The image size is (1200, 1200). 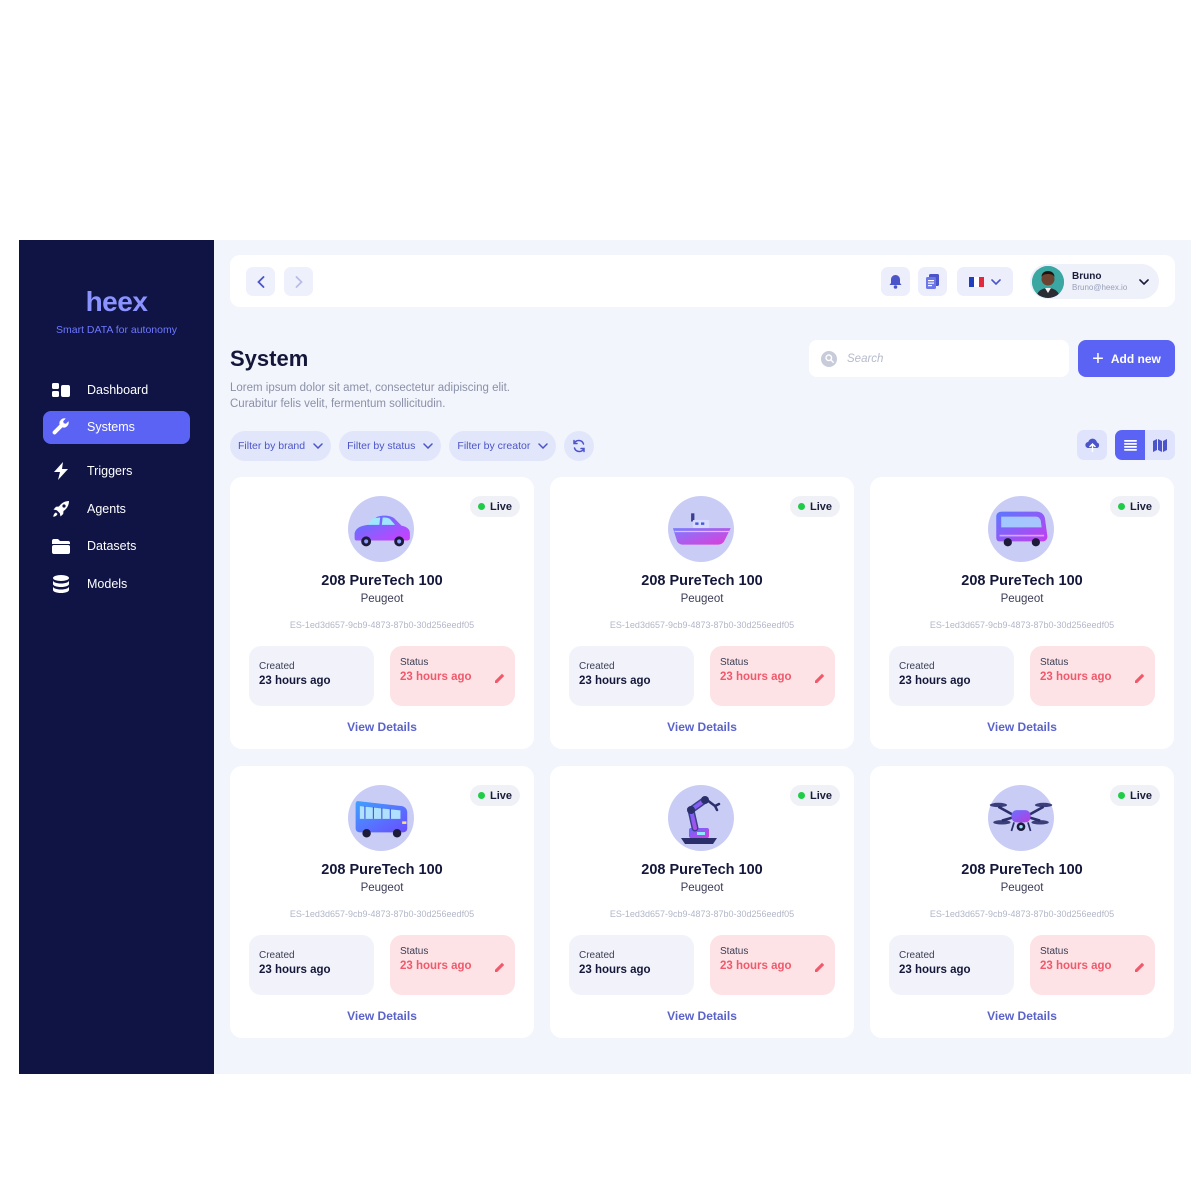 I want to click on user-email: Bruno@heex.io, so click(x=1100, y=287).